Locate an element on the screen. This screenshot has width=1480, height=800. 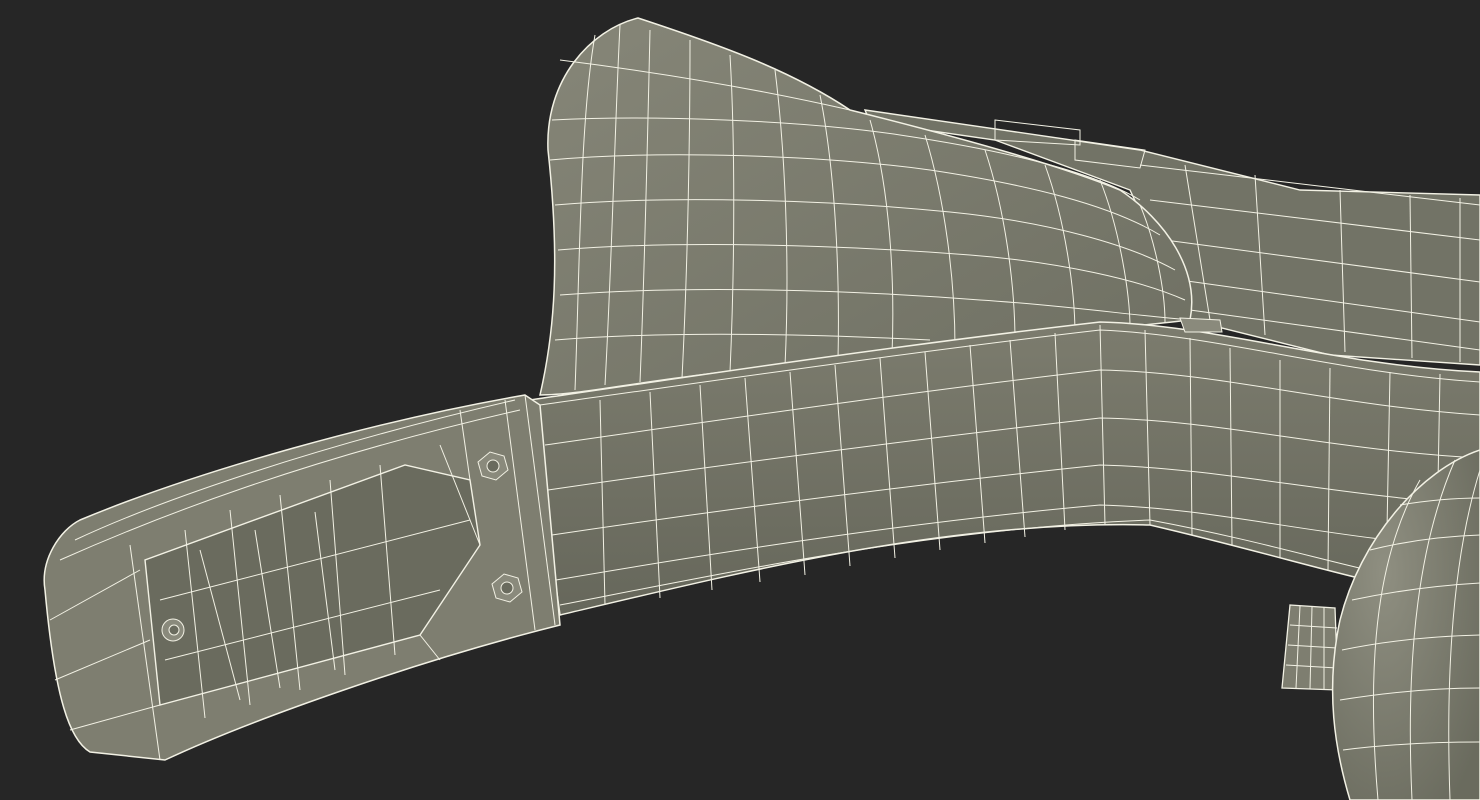
buckle-screw is located at coordinates (173, 630).